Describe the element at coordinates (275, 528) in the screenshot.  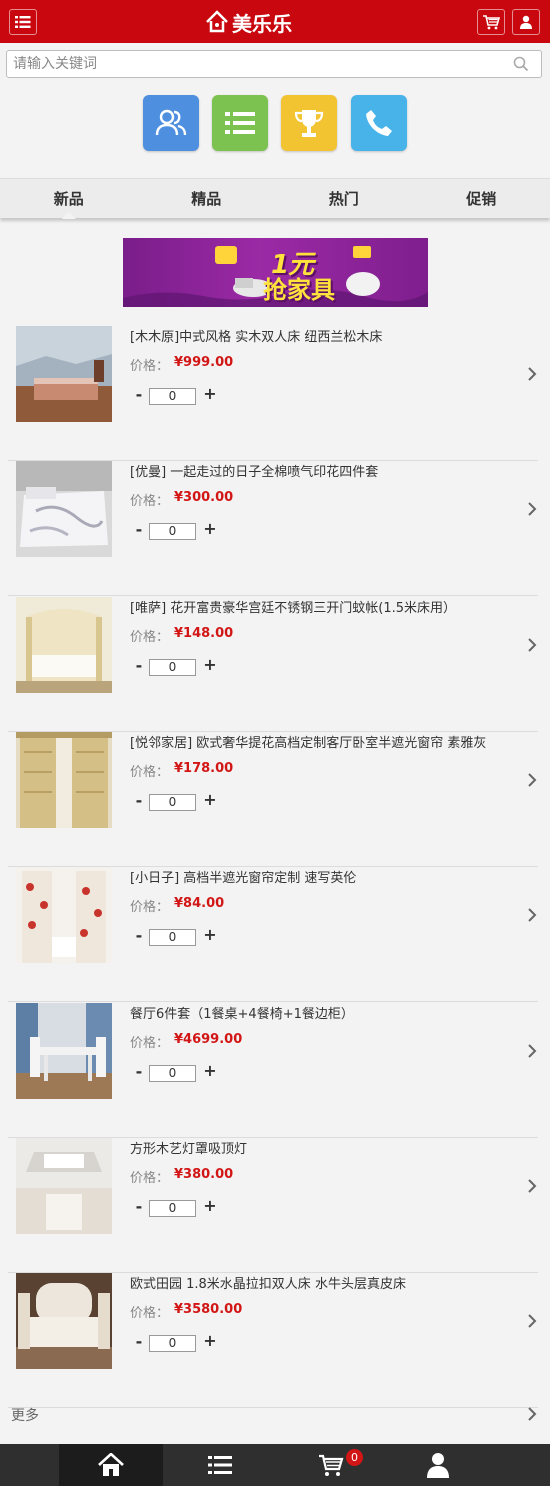
I see `list-item: [优曼] 一起走过的日子全棉喷气印花四件套 价格： ¥300.00 - 0 +` at that location.